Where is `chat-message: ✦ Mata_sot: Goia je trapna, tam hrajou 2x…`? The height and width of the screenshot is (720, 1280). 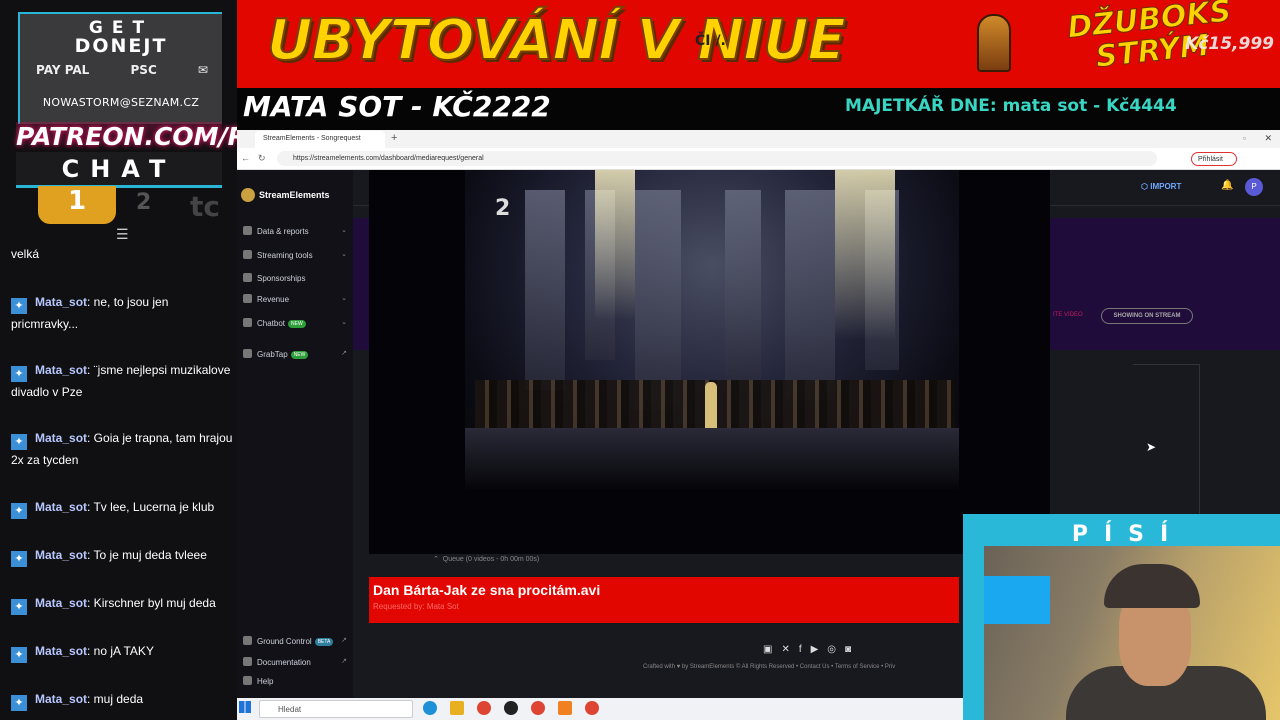
chat-message: ✦ Mata_sot: Goia je trapna, tam hrajou 2x… is located at coordinates (122, 449).